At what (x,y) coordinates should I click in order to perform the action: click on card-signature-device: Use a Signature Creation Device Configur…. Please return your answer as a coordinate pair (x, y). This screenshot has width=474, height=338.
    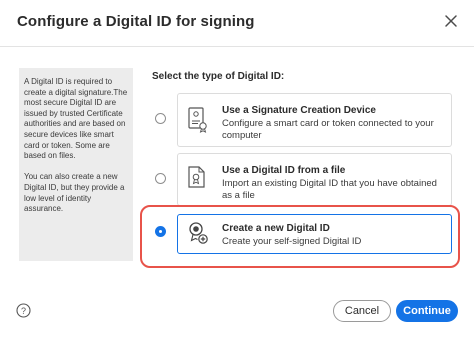
    Looking at the image, I should click on (314, 120).